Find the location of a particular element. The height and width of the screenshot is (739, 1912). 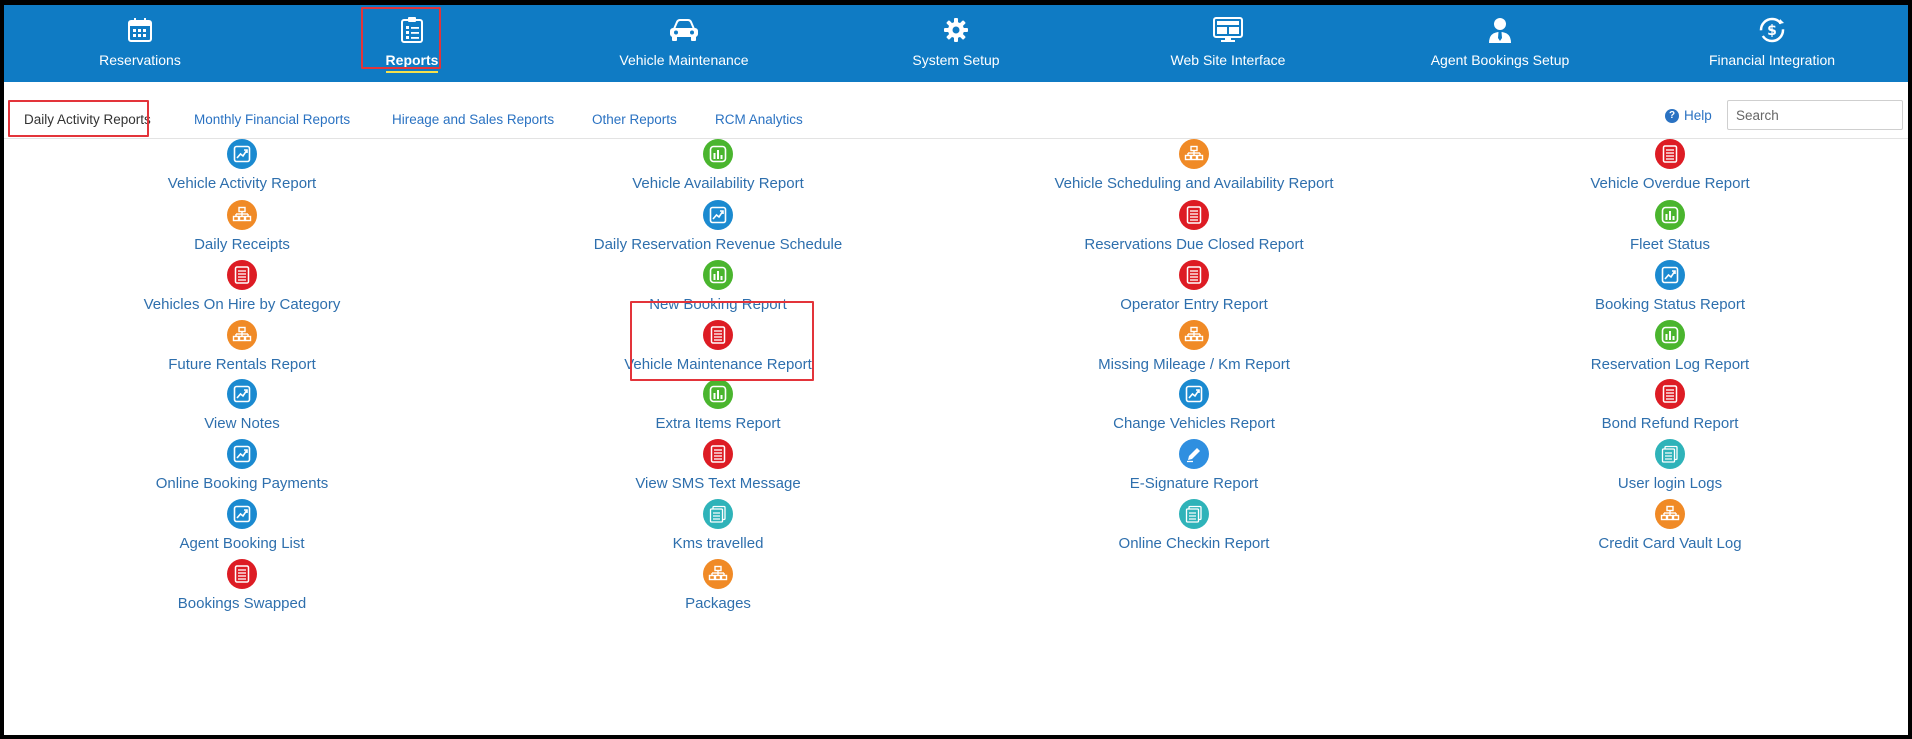

tab-daily-activity-reports: Daily Activity Reports is located at coordinates (87, 119).